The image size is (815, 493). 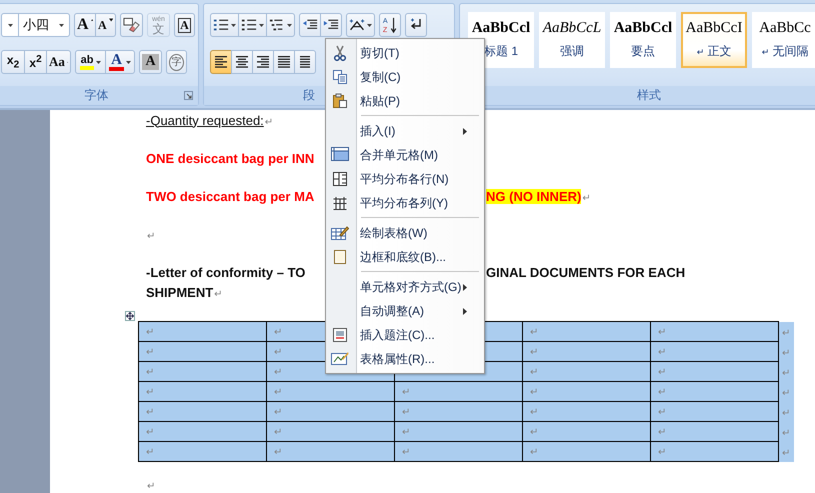 I want to click on menu-item: 插入(I), so click(x=405, y=131).